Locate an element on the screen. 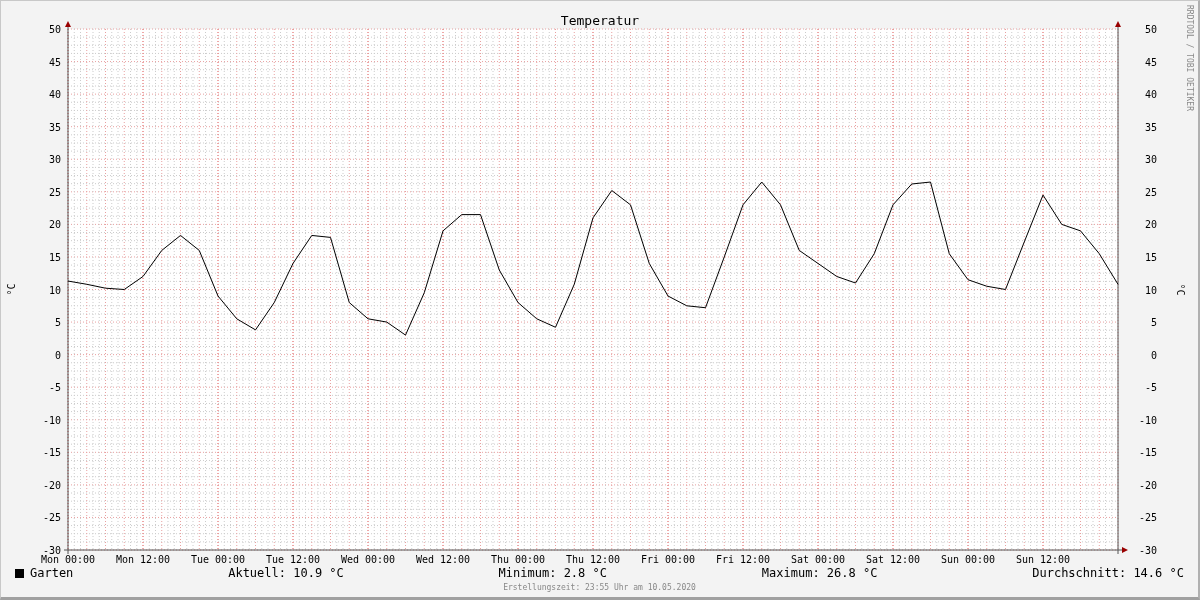 This screenshot has width=1200, height=600. legend-label: Garten is located at coordinates (52, 573).